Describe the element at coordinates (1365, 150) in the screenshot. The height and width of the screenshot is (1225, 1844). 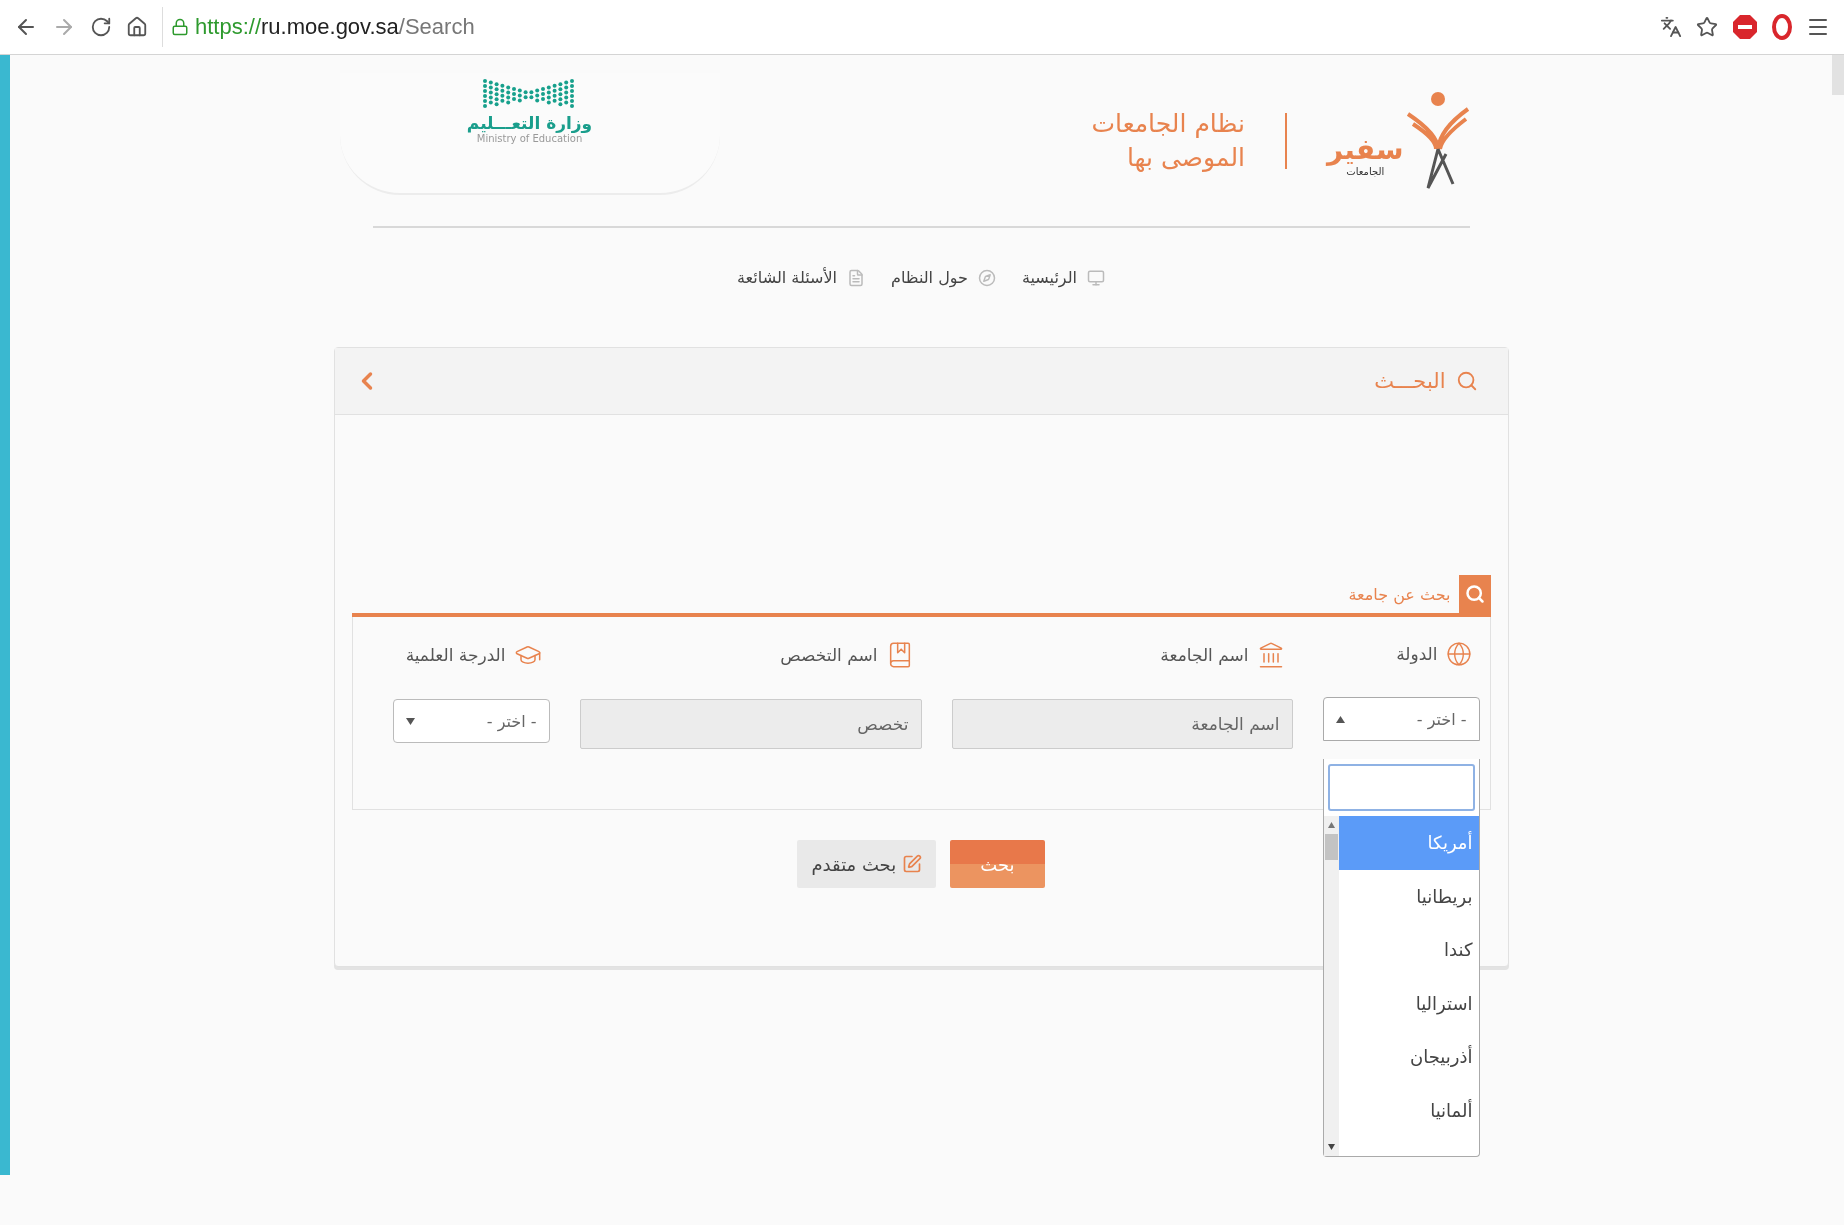
I see `brand-name: سفير` at that location.